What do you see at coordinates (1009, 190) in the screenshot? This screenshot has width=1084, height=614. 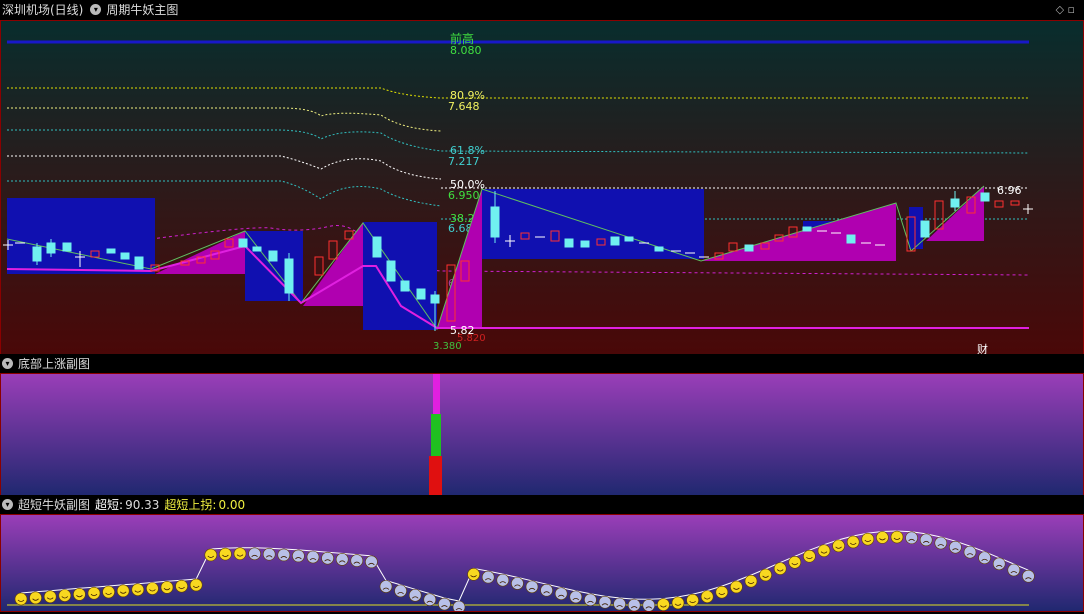 I see `last-price-label: 6.96` at bounding box center [1009, 190].